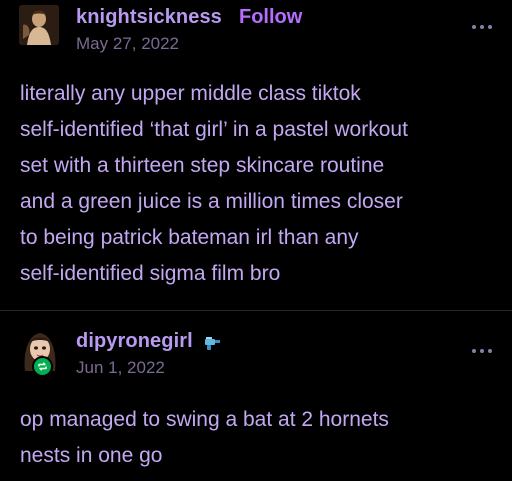 This screenshot has height=481, width=512. What do you see at coordinates (120, 368) in the screenshot?
I see `post-date: Jun 1, 2022` at bounding box center [120, 368].